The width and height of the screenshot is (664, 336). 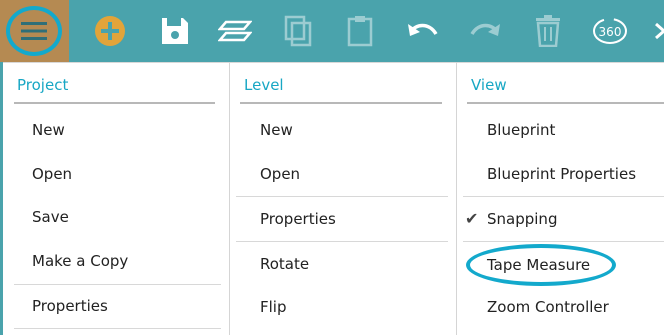 What do you see at coordinates (235, 31) in the screenshot?
I see `layers-icon` at bounding box center [235, 31].